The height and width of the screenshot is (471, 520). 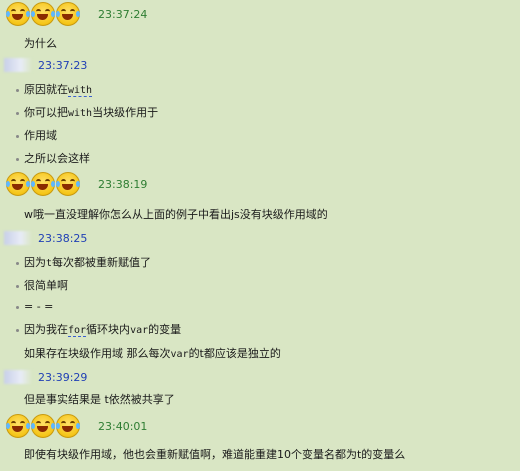 What do you see at coordinates (40, 43) in the screenshot?
I see `message-text: 为什么` at bounding box center [40, 43].